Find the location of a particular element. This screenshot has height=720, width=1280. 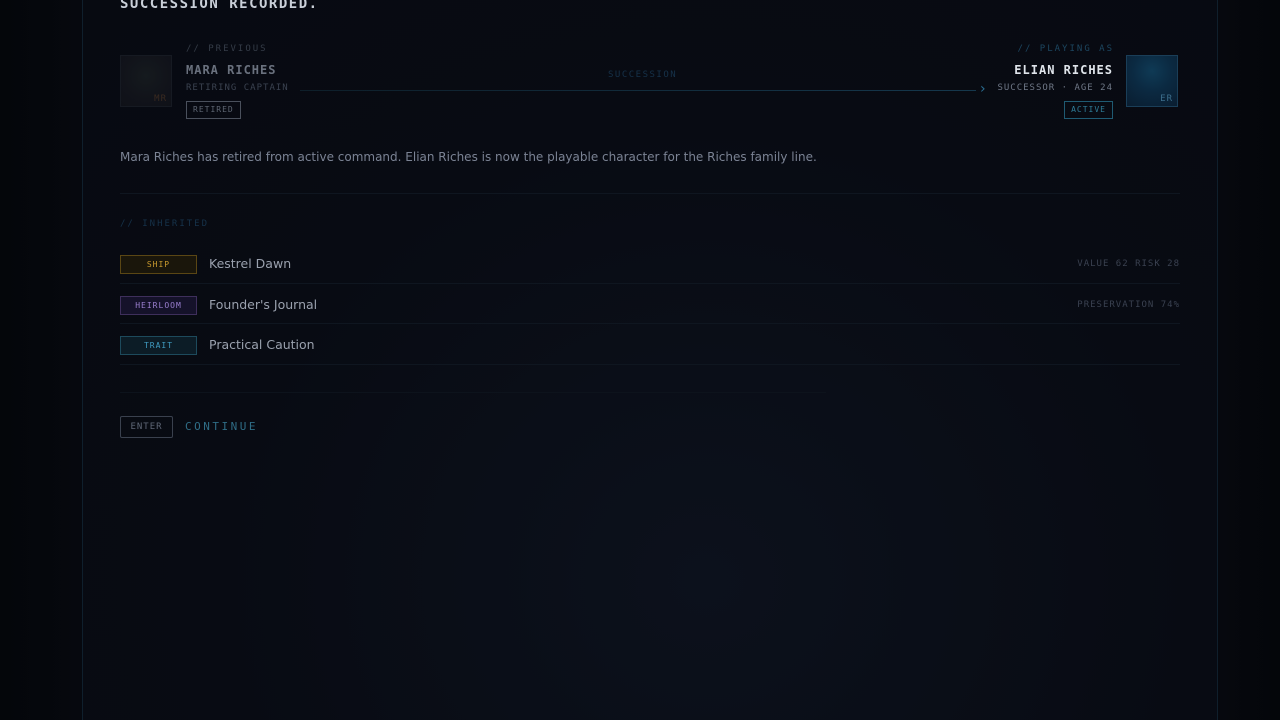

item-type-badge: HEIRLOOM is located at coordinates (158, 305).